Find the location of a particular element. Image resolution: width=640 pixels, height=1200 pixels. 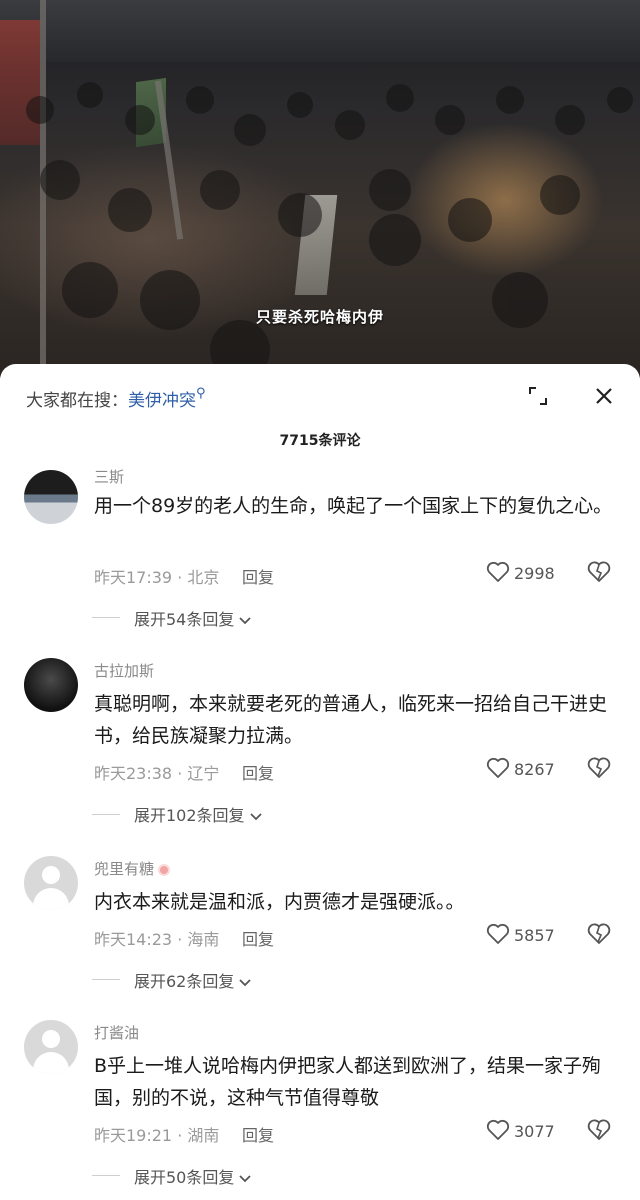

comment-username: 打酱油 is located at coordinates (116, 1032).